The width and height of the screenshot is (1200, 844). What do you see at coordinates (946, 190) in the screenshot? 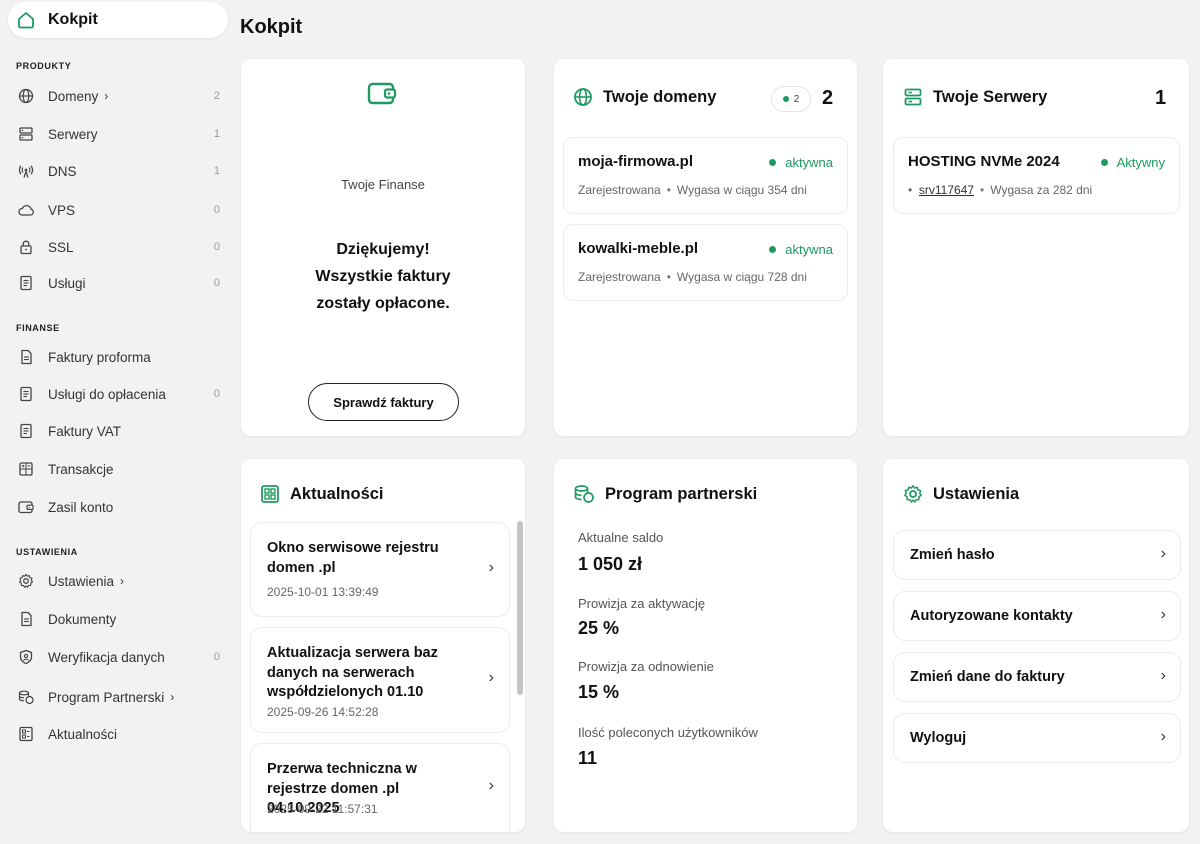
I see `server-id-link: srv117647` at bounding box center [946, 190].